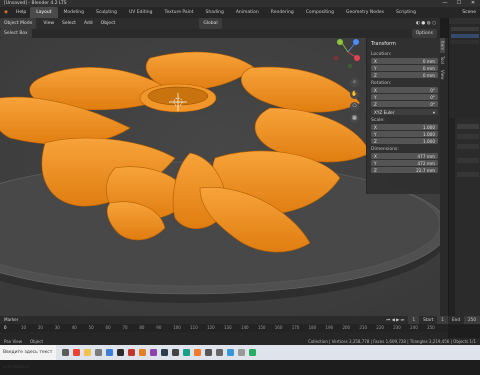 The height and width of the screenshot is (375, 480). I want to click on select-box-tool: Select Box, so click(16, 33).